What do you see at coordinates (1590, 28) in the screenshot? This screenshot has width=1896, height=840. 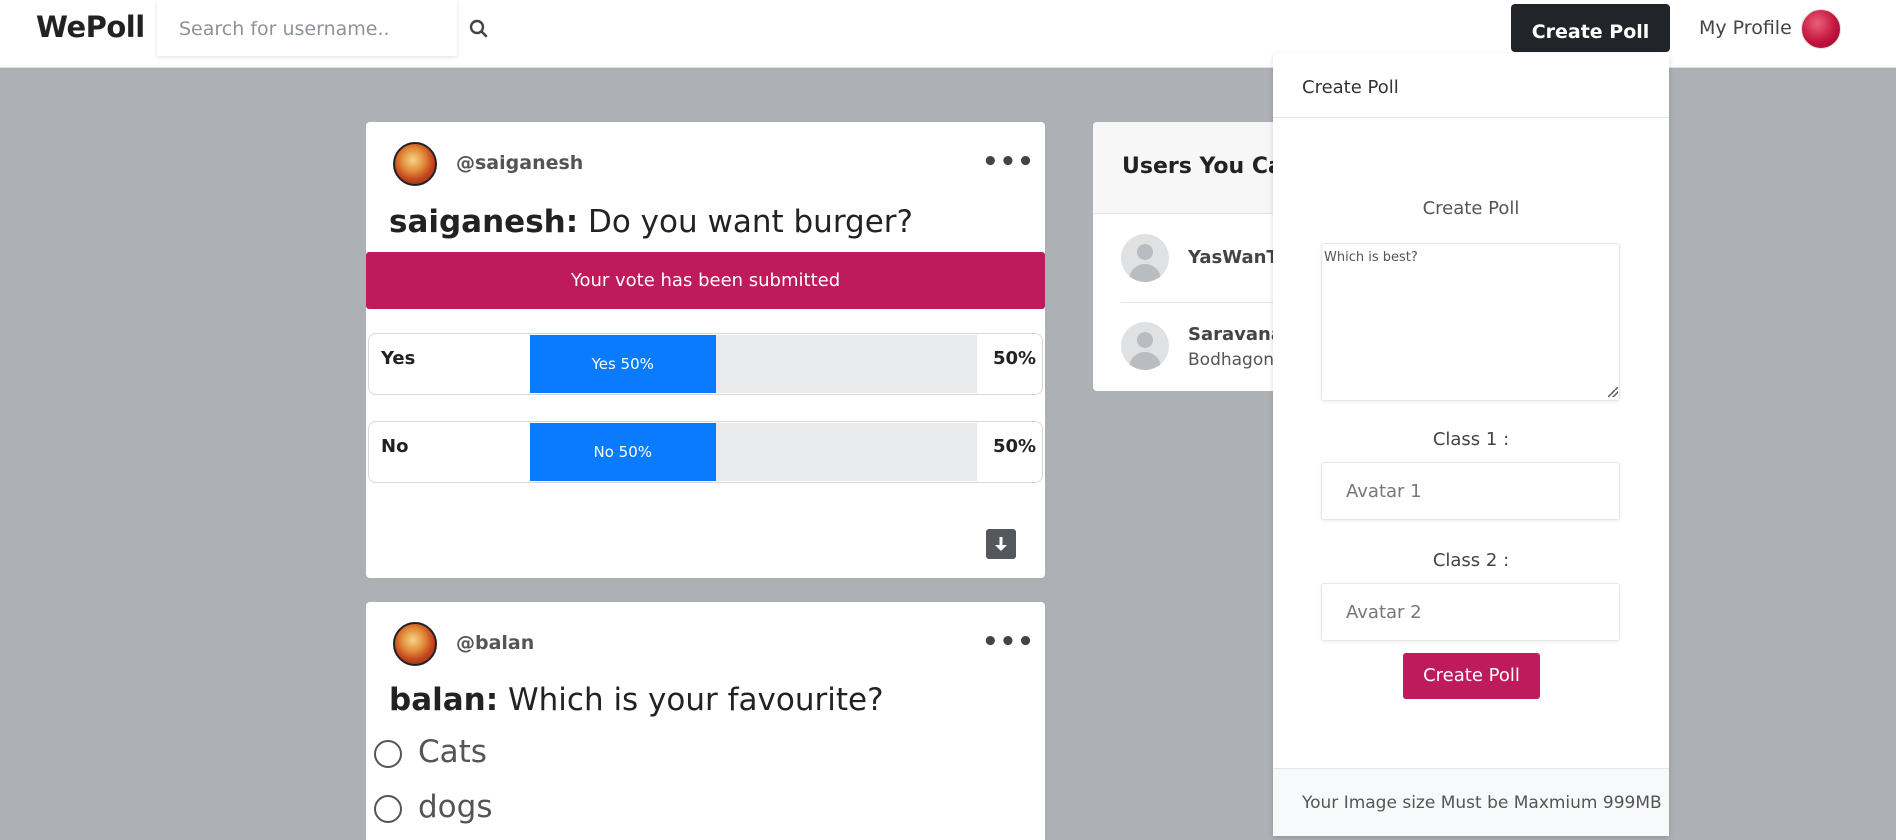 I see `create-poll-nav-button: Create Poll` at bounding box center [1590, 28].